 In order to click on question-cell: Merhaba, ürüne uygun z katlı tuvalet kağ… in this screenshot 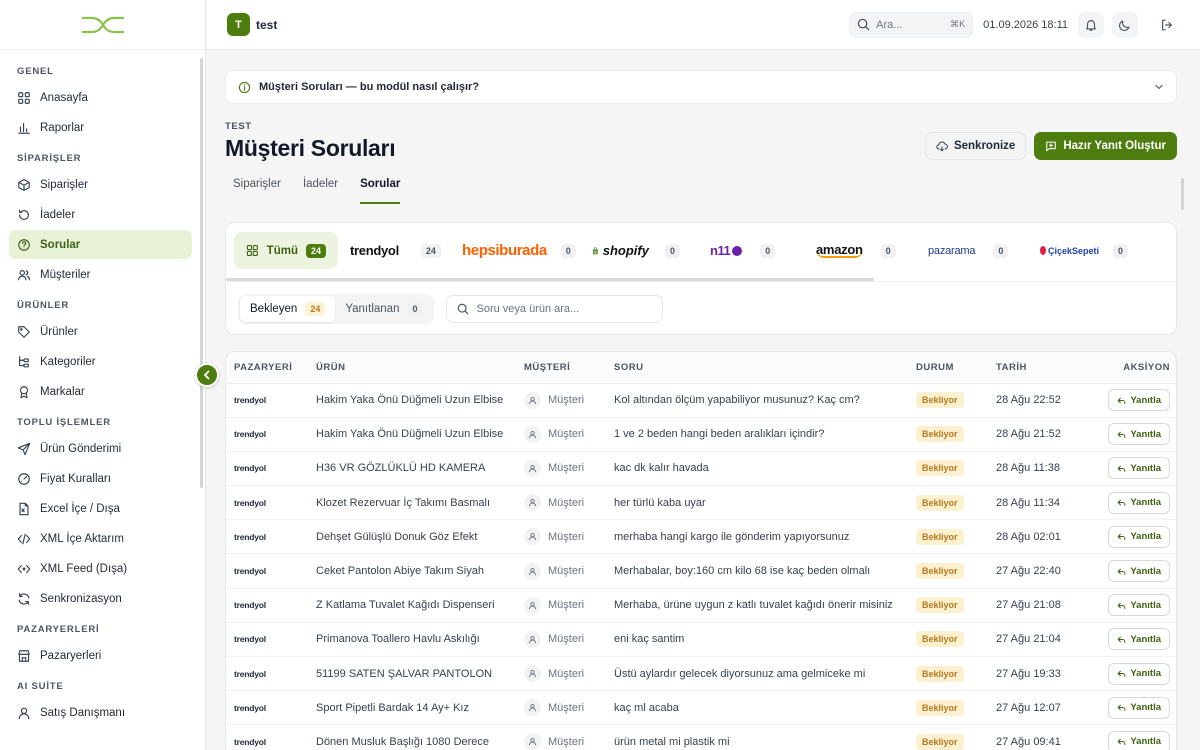, I will do `click(757, 605)`.